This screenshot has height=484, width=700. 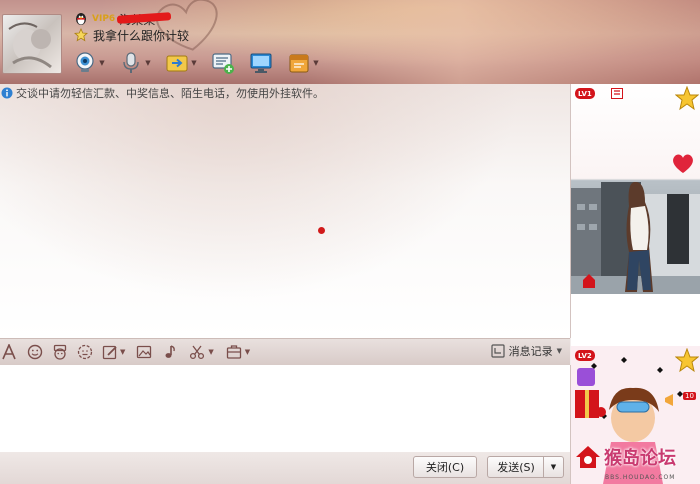 I want to click on qq-penguin-icon, so click(x=81, y=19).